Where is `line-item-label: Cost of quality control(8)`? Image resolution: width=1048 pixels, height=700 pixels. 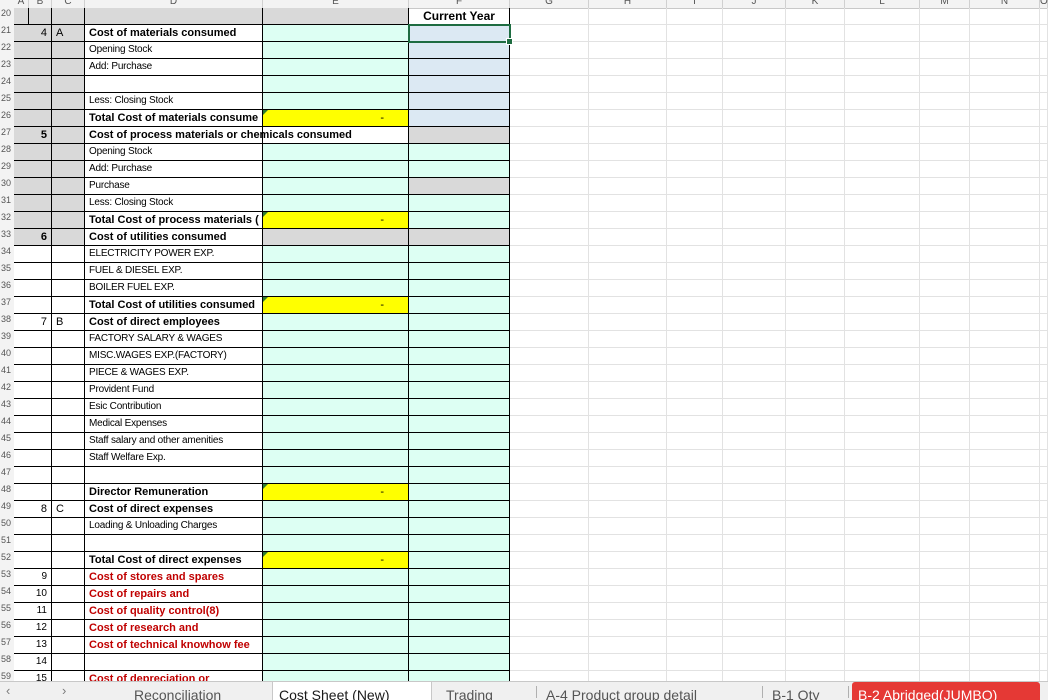
line-item-label: Cost of quality control(8) is located at coordinates (174, 611).